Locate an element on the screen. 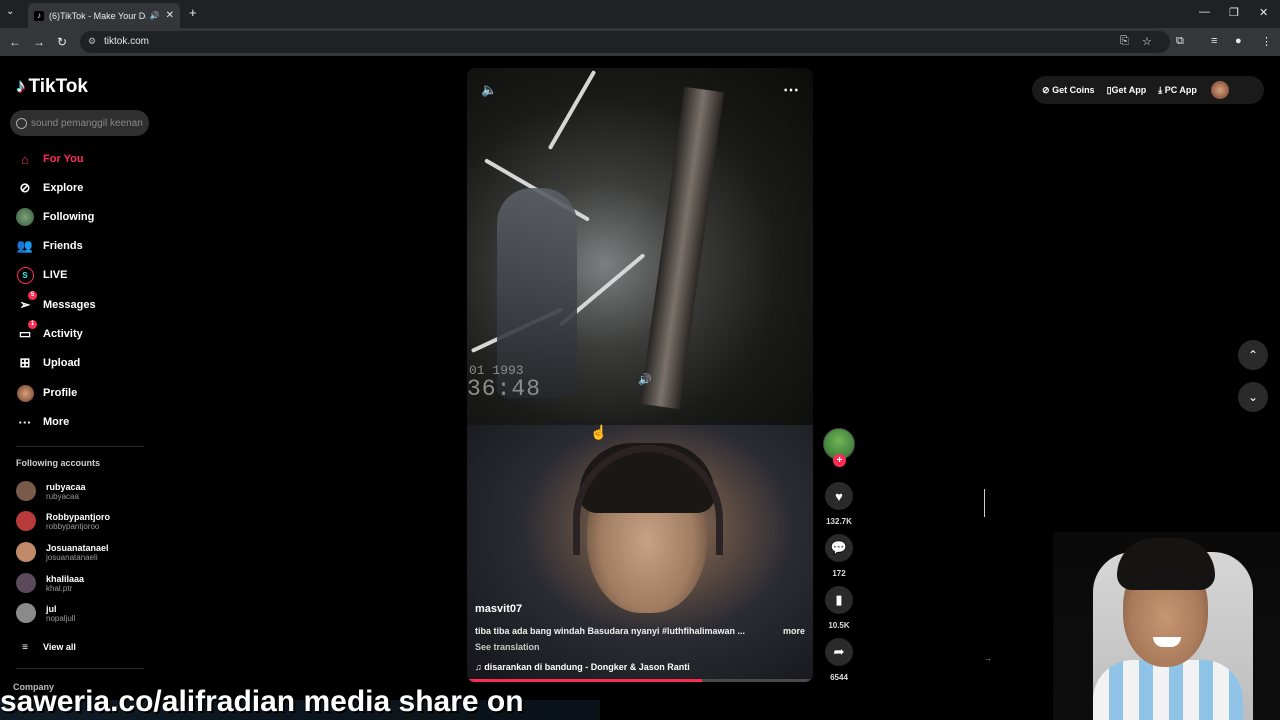 The image size is (1280, 720). activity-badge: 1 is located at coordinates (32, 324).